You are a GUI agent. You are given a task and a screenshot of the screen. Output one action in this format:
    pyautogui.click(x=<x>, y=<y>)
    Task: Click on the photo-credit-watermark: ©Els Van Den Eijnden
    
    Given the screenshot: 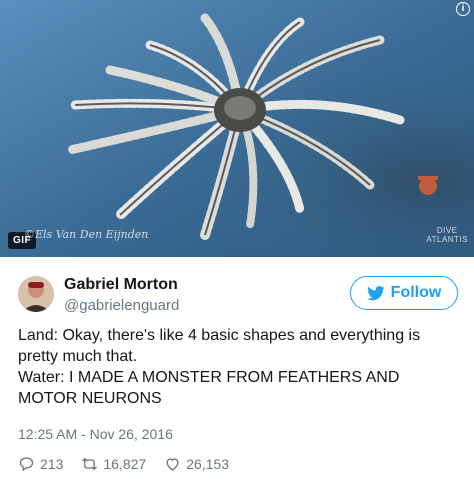 What is the action you would take?
    pyautogui.click(x=86, y=234)
    